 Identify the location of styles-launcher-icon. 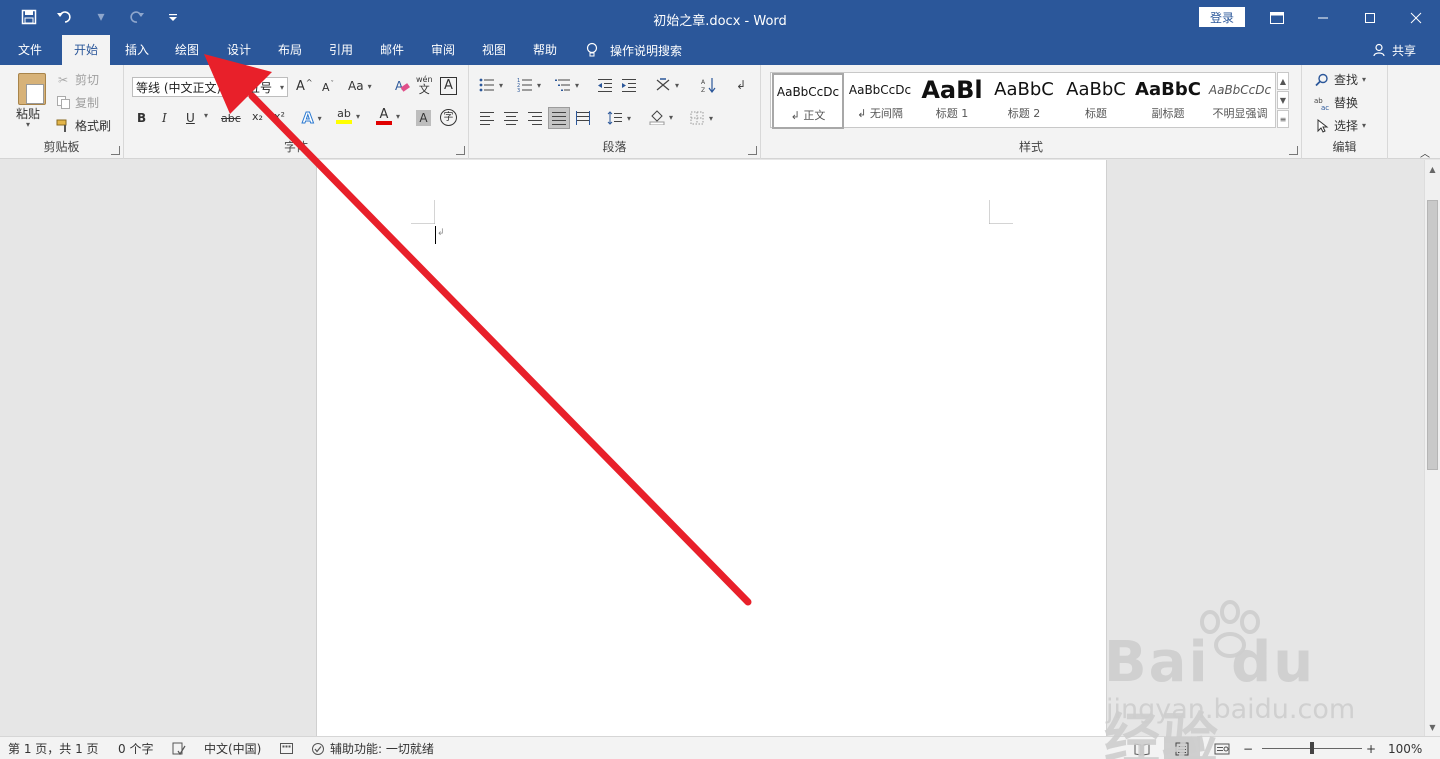
(1293, 150).